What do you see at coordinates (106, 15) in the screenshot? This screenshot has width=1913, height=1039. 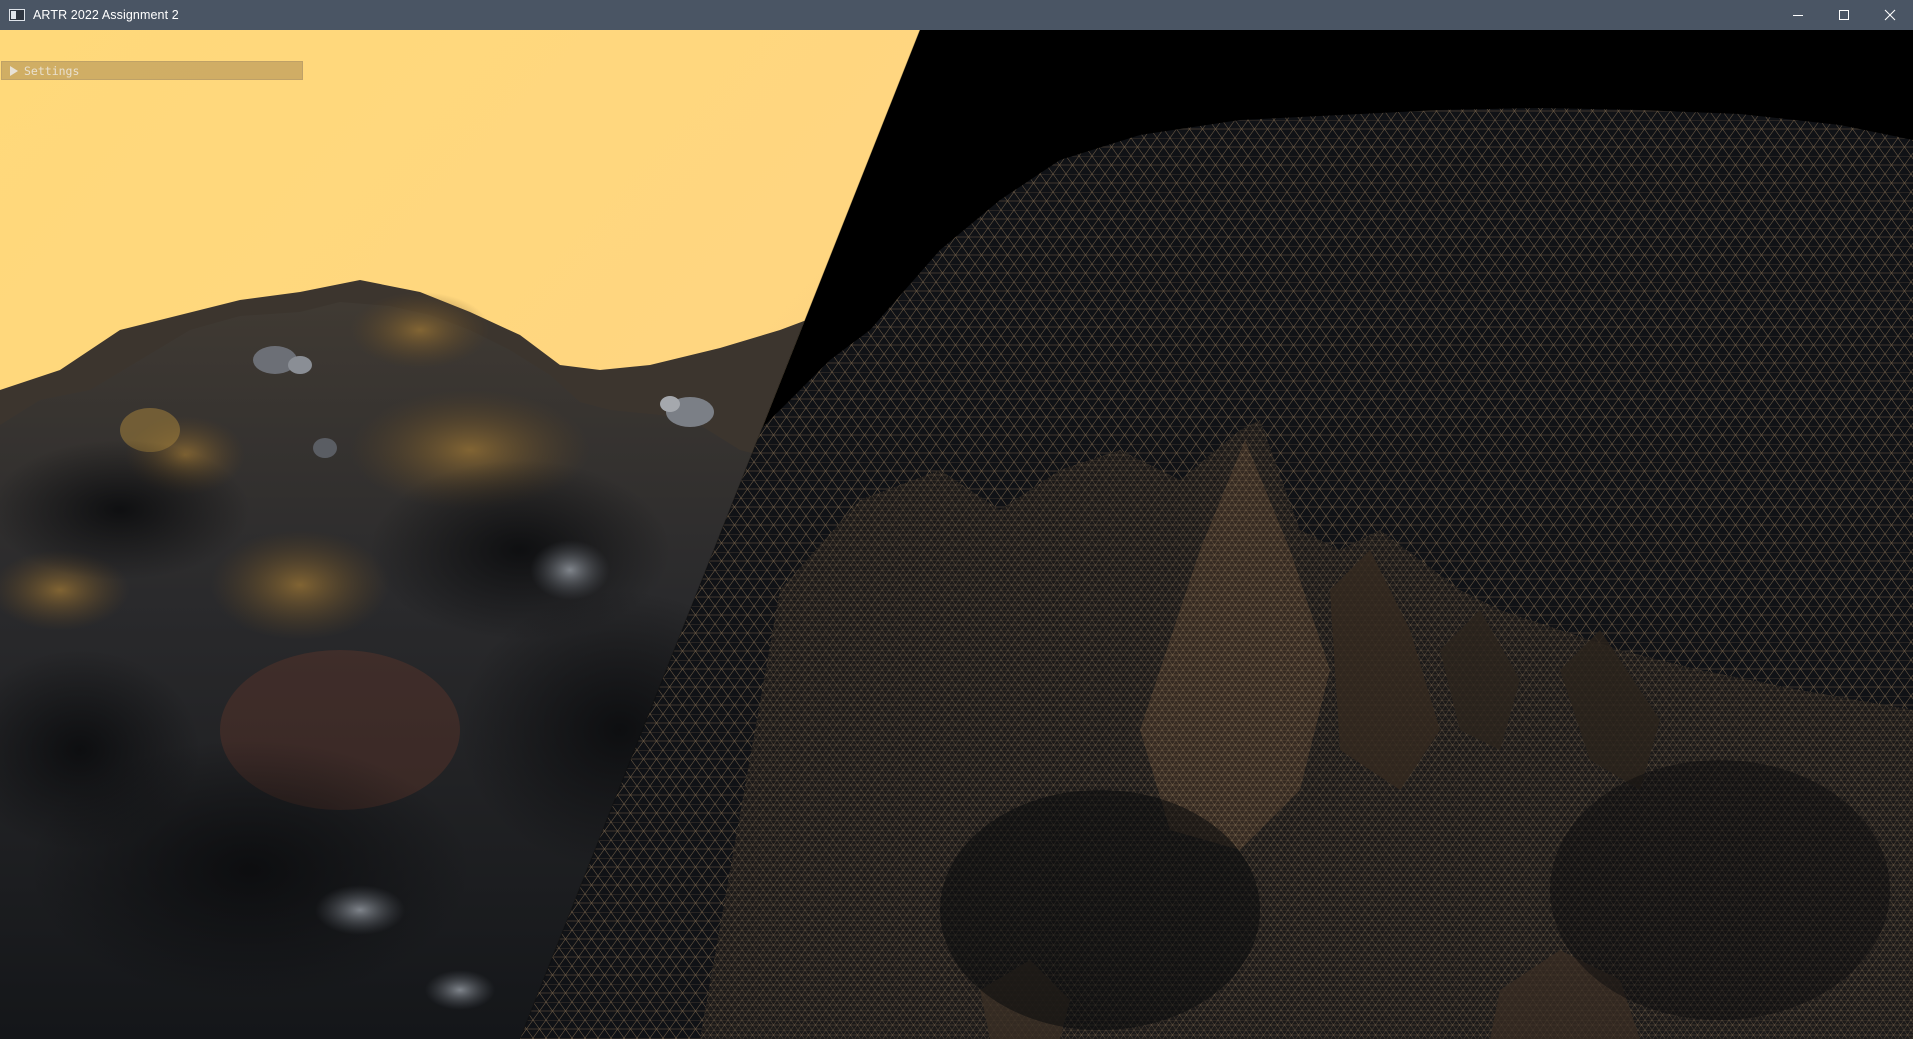 I see `window-title: ARTR 2022 Assignment 2` at bounding box center [106, 15].